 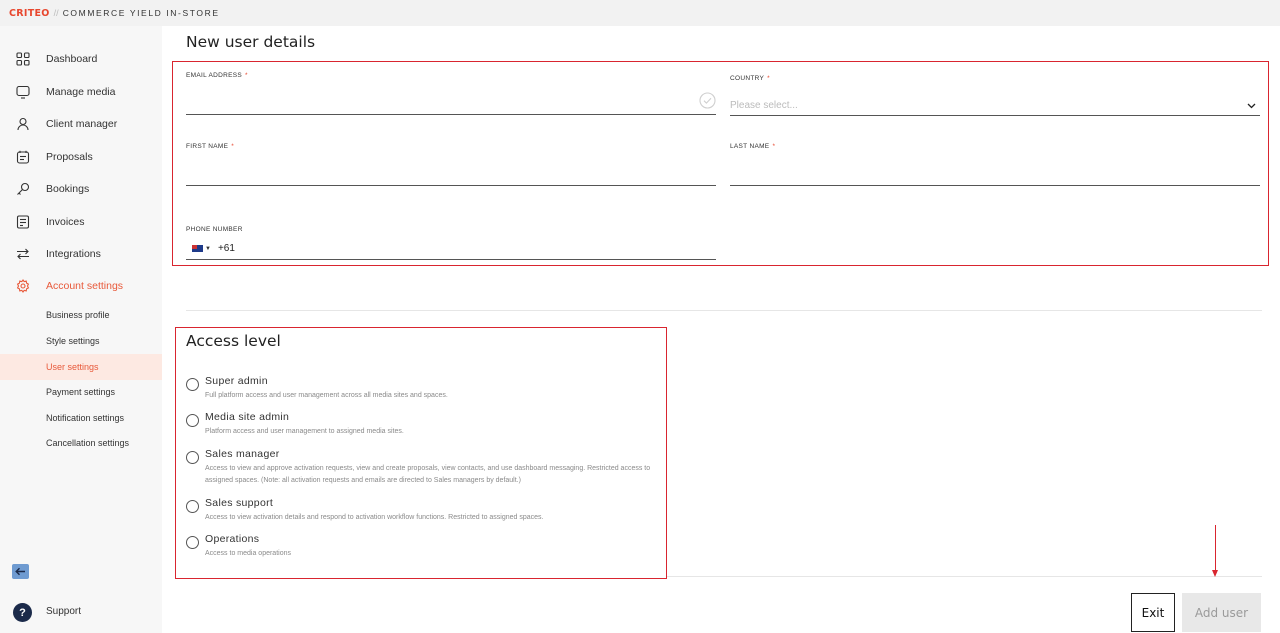 I want to click on sidebar-item-dashboard: Dashboard, so click(x=81, y=59).